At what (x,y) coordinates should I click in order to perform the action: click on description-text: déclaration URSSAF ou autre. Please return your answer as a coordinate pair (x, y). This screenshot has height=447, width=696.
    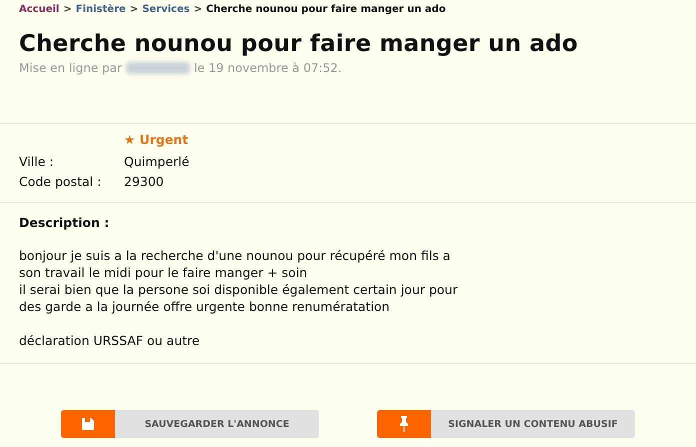
    Looking at the image, I should click on (110, 340).